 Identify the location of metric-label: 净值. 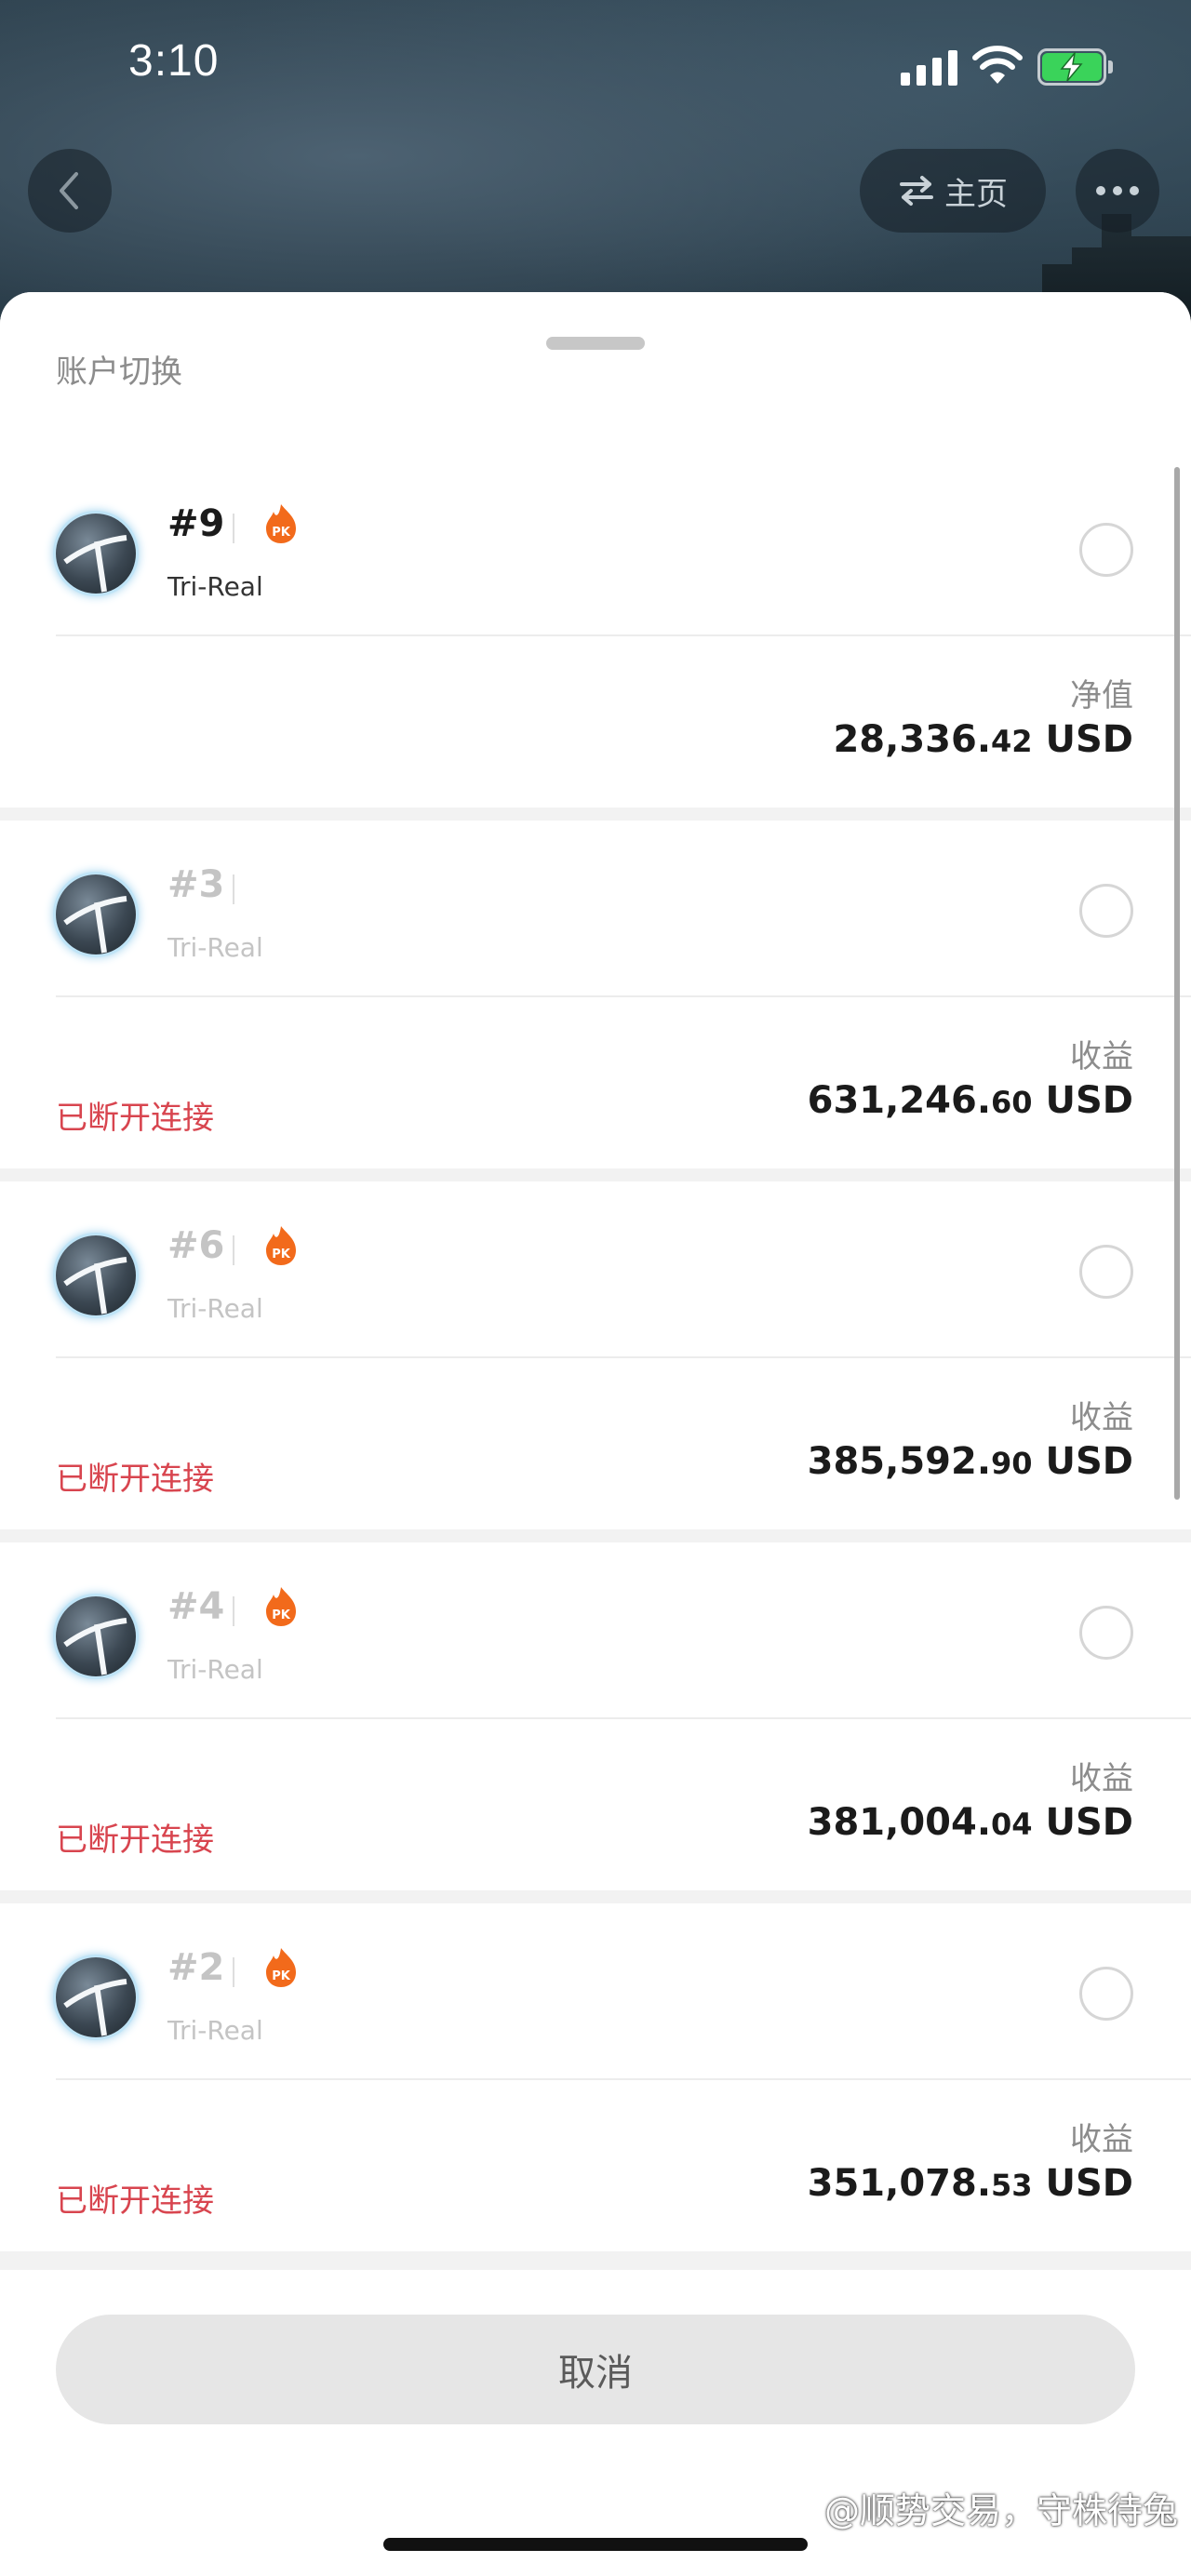
(1101, 695).